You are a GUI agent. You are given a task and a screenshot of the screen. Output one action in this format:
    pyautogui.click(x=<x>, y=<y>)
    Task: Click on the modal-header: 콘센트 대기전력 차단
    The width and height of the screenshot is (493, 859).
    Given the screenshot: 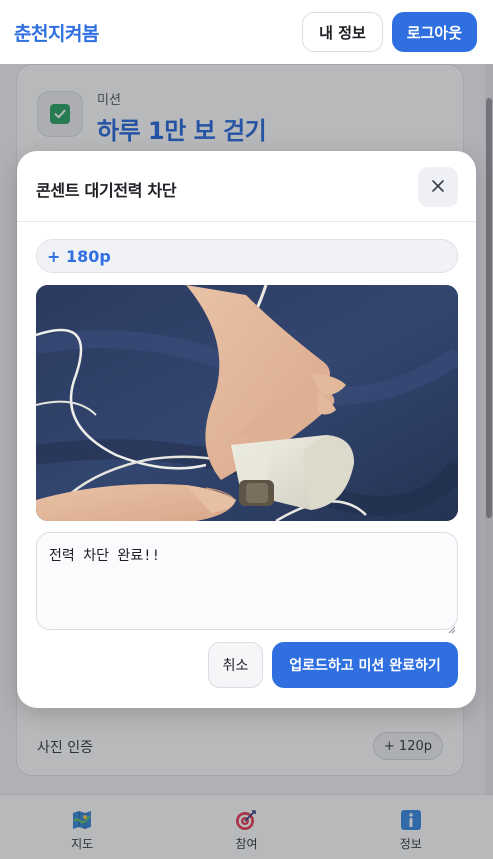 What is the action you would take?
    pyautogui.click(x=246, y=186)
    